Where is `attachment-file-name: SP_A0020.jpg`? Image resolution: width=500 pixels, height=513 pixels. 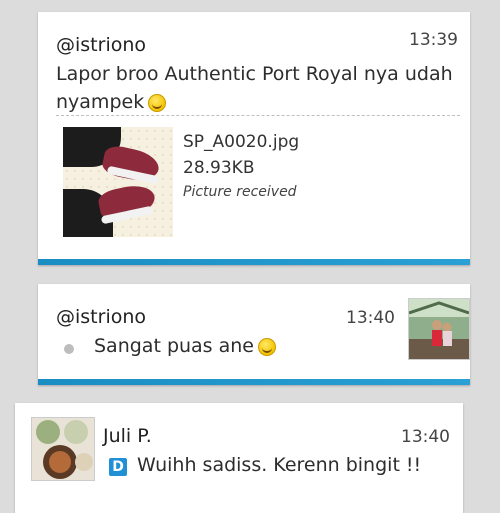 attachment-file-name: SP_A0020.jpg is located at coordinates (241, 142).